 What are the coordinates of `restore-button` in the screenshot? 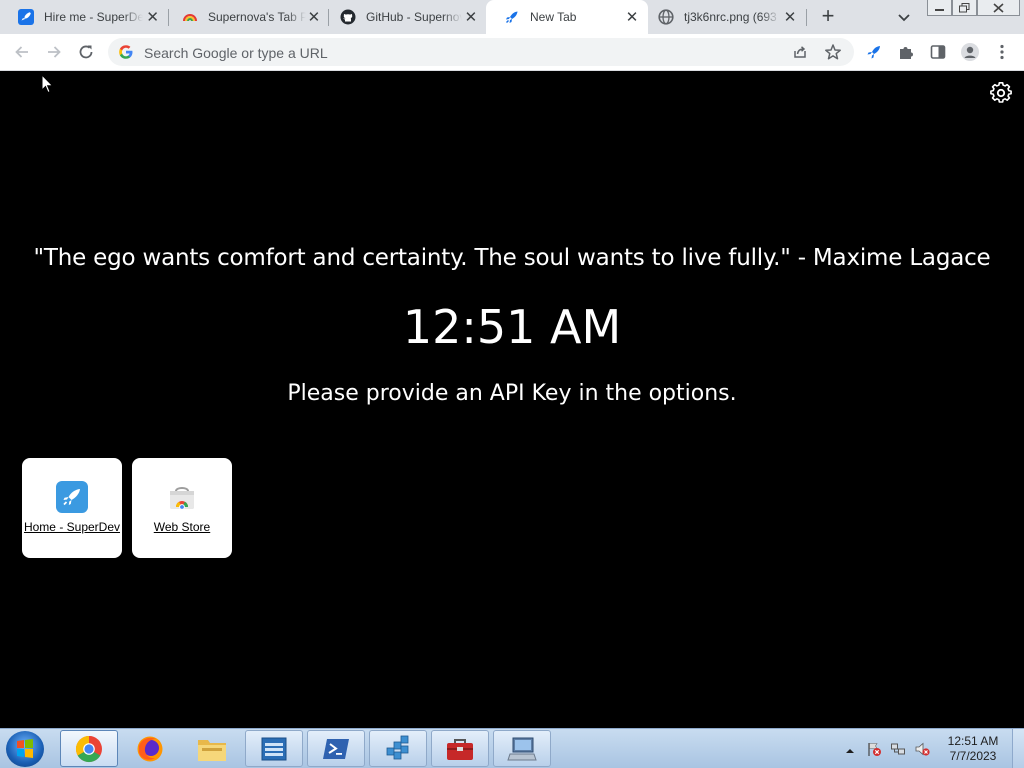 It's located at (964, 8).